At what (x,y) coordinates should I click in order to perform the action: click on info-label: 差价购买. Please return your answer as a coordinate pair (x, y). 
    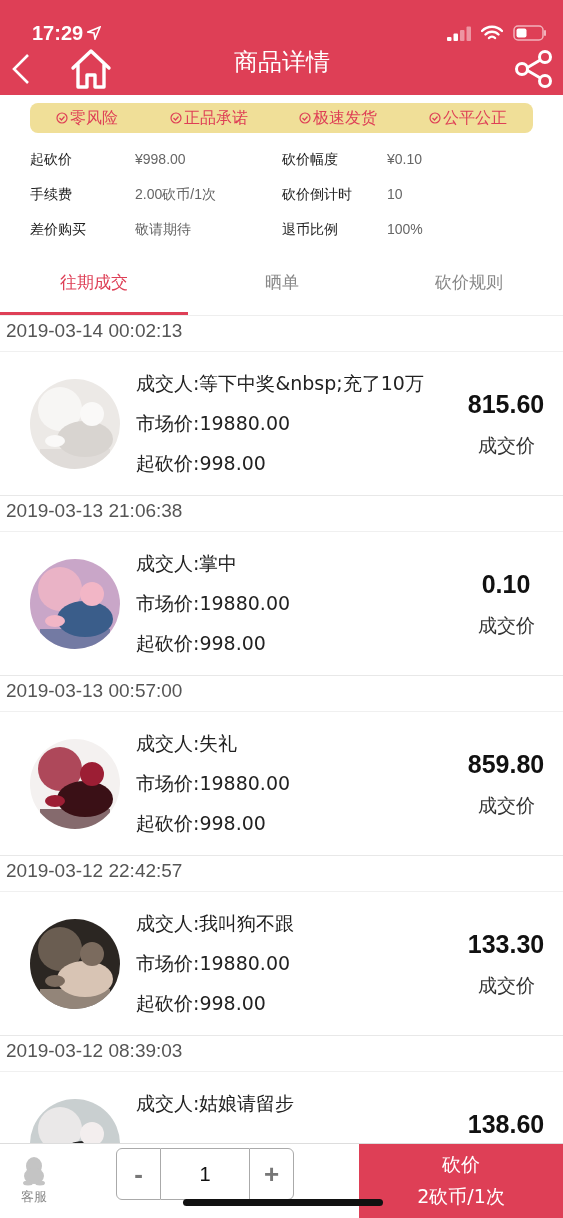
    Looking at the image, I should click on (58, 229).